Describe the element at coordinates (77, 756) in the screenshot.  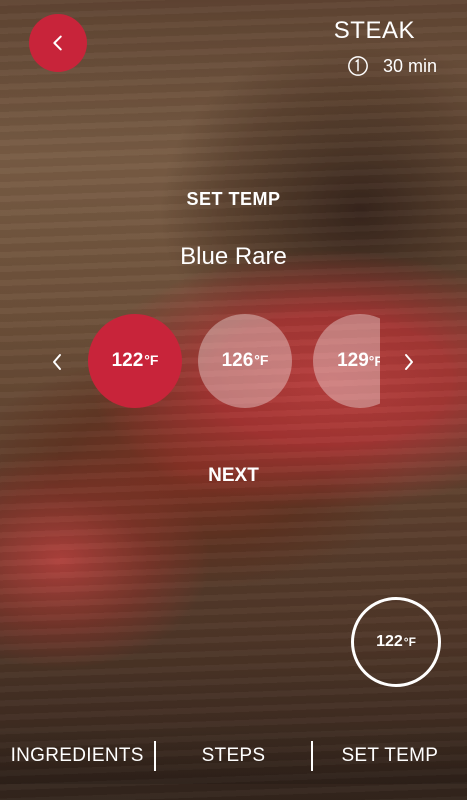
I see `nav-ingredients: INGREDIENTS` at that location.